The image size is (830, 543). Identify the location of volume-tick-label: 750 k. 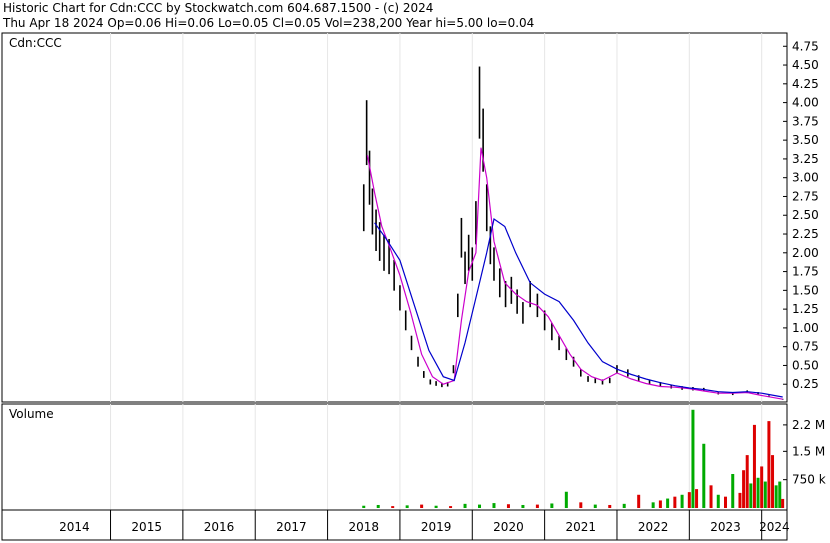
(809, 480).